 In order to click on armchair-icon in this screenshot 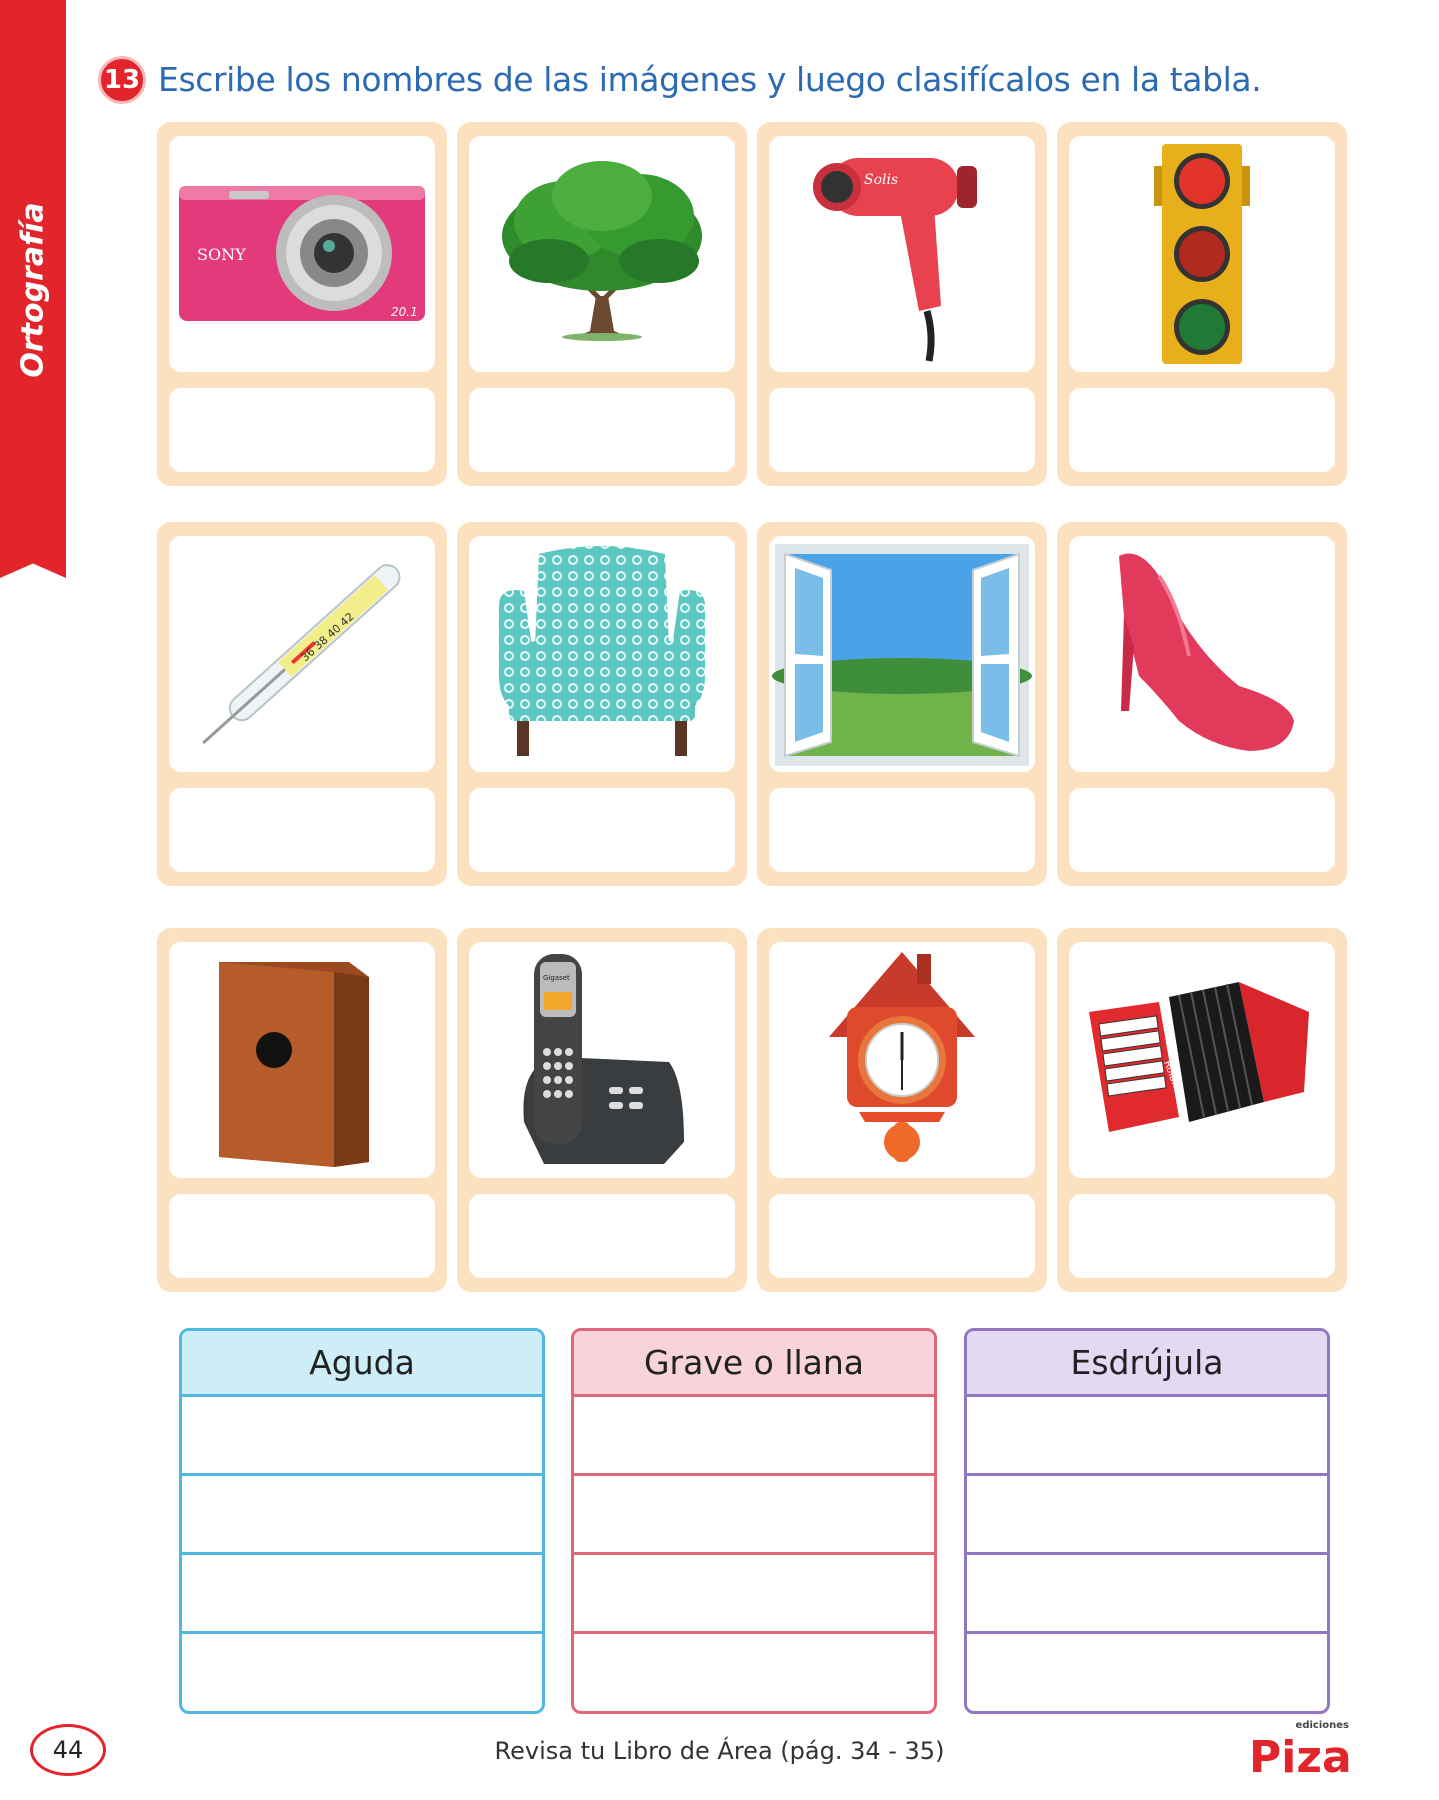, I will do `click(602, 654)`.